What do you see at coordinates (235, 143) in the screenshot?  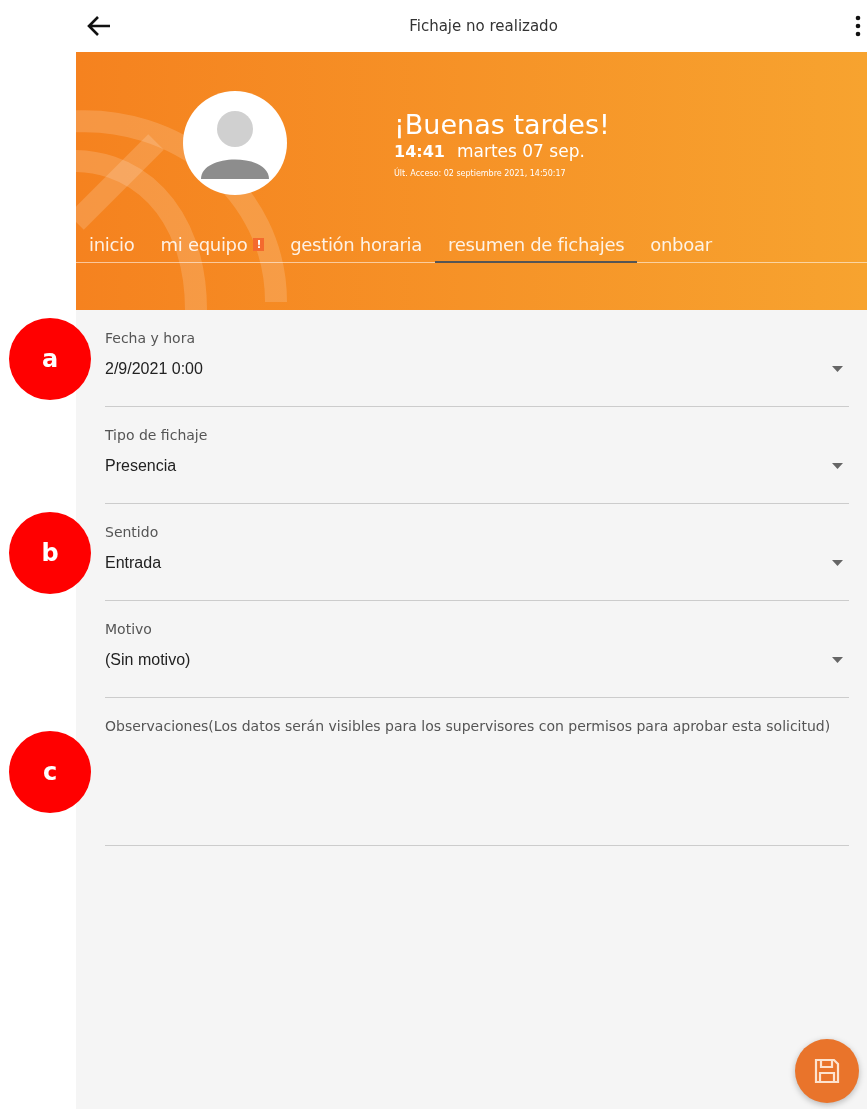 I see `avatar-icon` at bounding box center [235, 143].